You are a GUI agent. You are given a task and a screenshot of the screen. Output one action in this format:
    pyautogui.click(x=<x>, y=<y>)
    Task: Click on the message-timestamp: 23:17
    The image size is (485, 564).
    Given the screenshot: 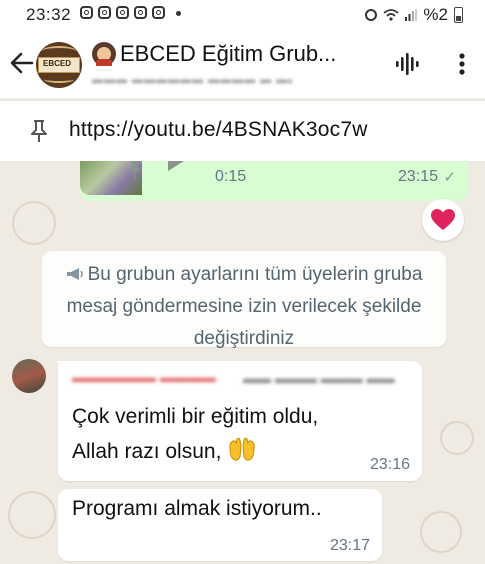 What is the action you would take?
    pyautogui.click(x=349, y=545)
    